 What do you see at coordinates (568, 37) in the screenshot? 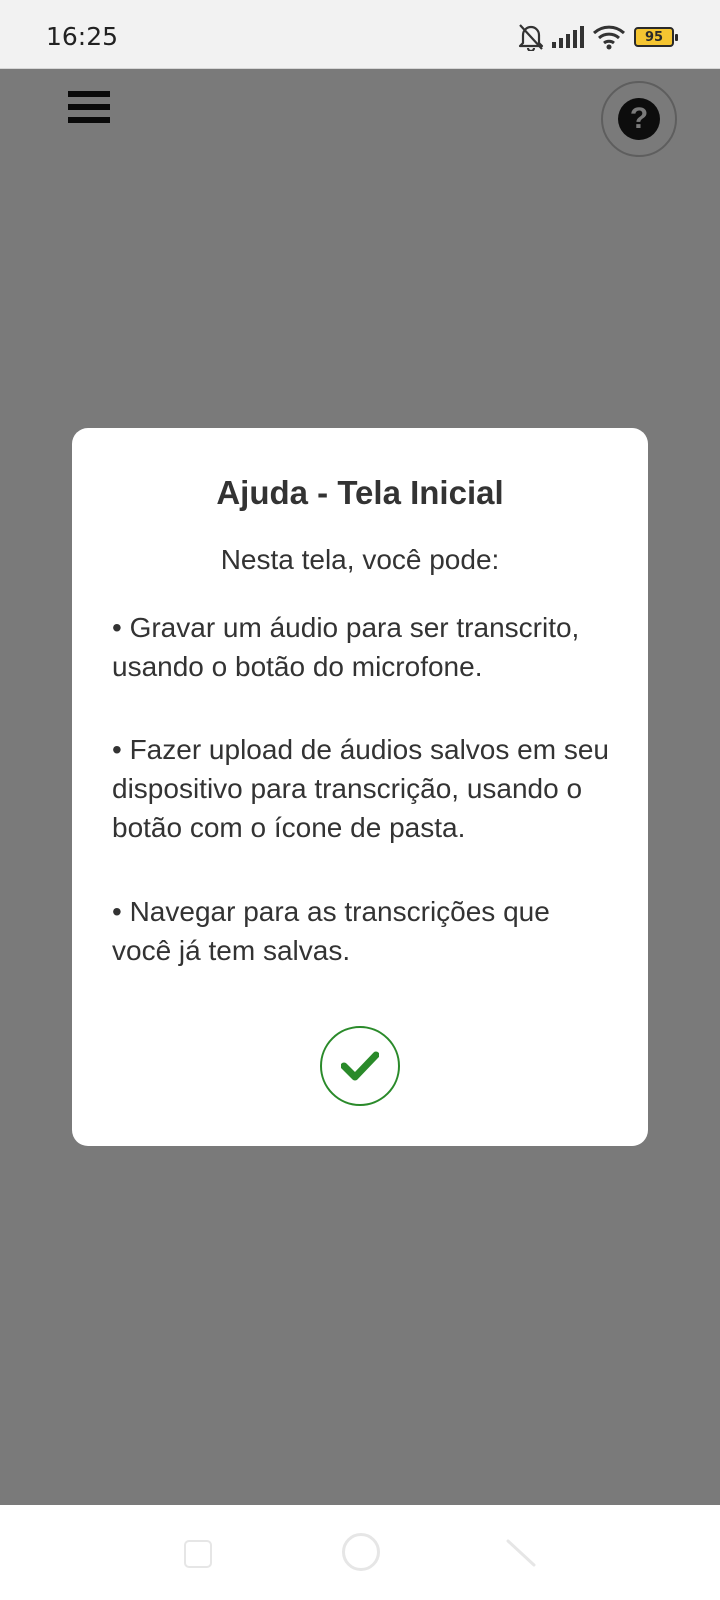
I see `signal-icon` at bounding box center [568, 37].